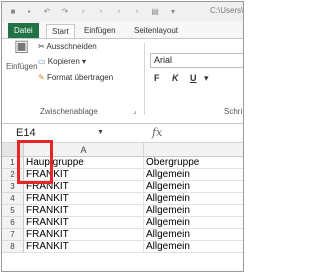  Describe the element at coordinates (42, 77) in the screenshot. I see `brush-icon: ✎` at that location.